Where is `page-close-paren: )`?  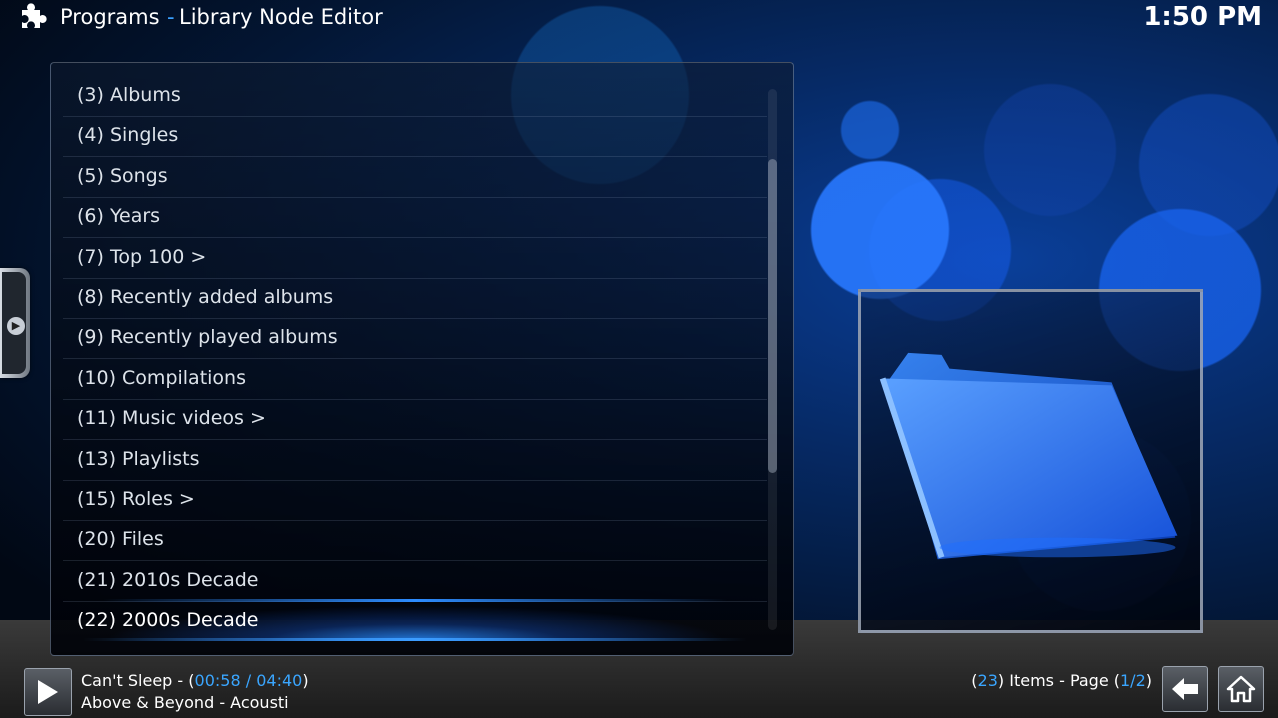 page-close-paren: ) is located at coordinates (1148, 680).